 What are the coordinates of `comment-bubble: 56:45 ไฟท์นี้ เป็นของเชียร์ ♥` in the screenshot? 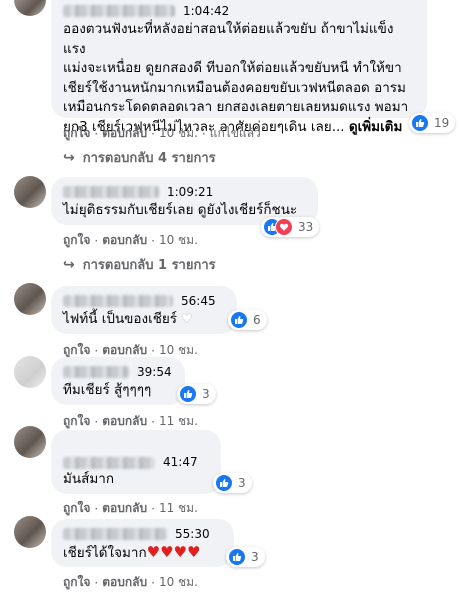 It's located at (144, 310).